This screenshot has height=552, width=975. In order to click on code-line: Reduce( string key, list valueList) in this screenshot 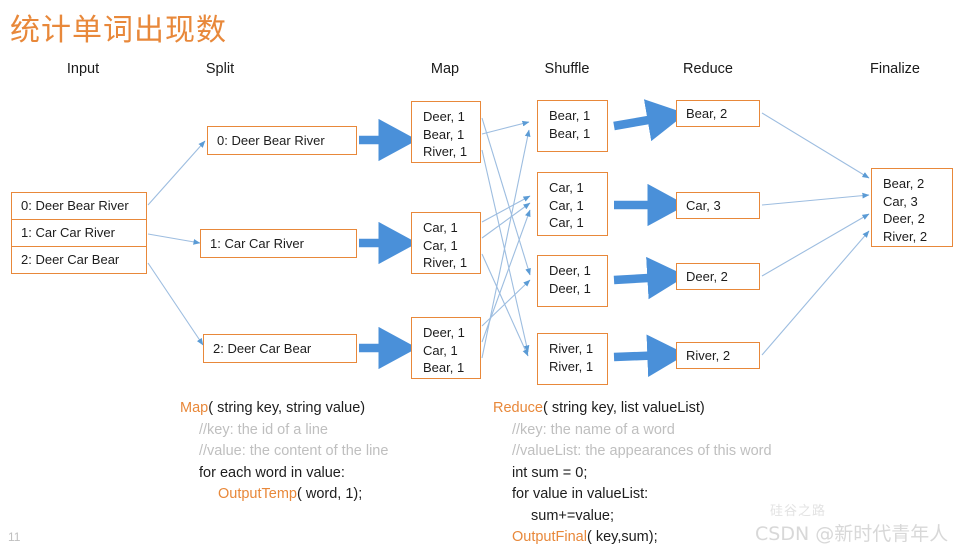, I will do `click(632, 409)`.